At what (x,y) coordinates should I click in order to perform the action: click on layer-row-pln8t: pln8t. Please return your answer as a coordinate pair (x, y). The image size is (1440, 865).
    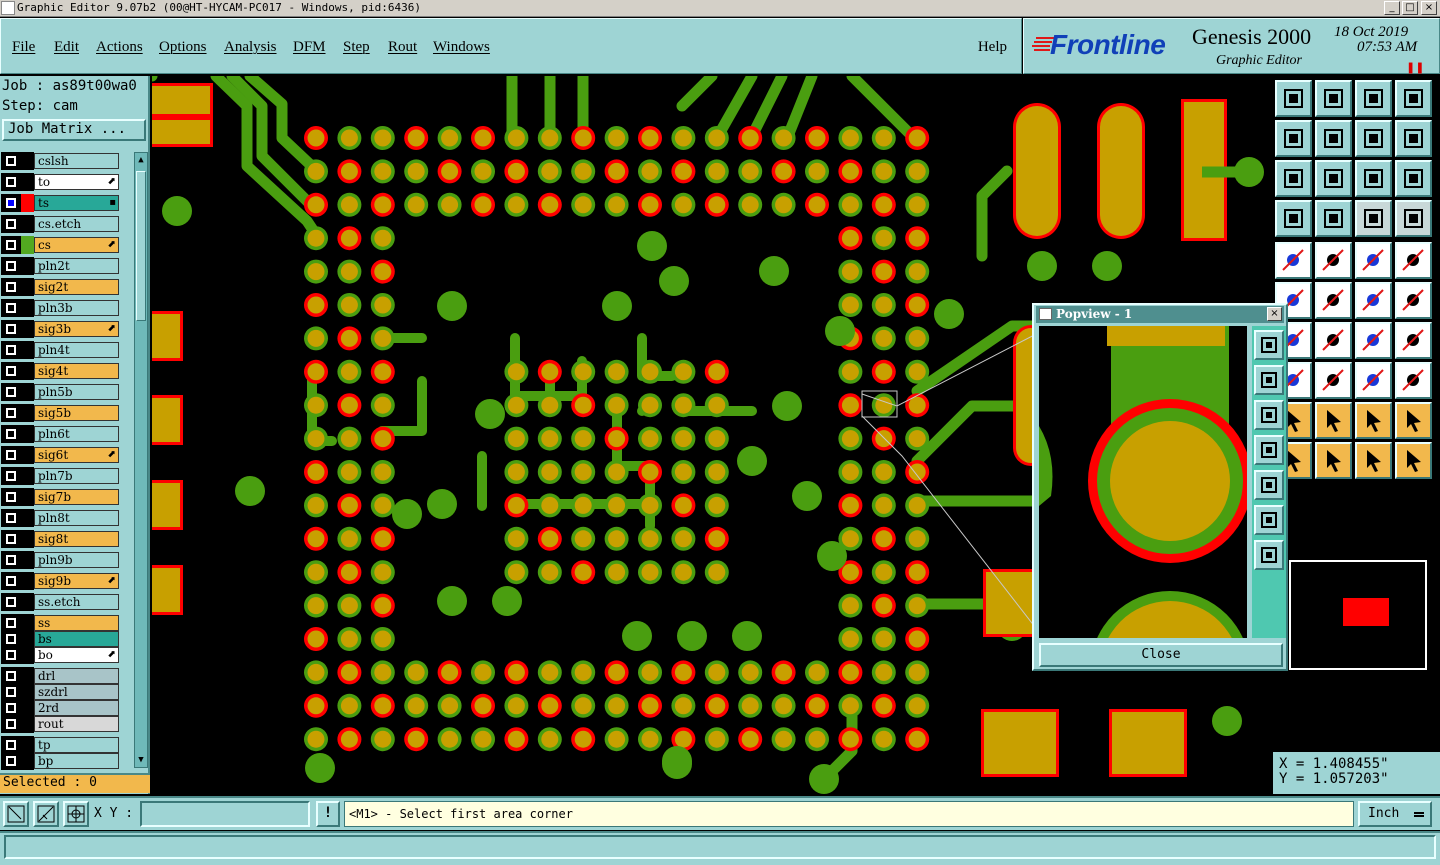
    Looking at the image, I should click on (67, 518).